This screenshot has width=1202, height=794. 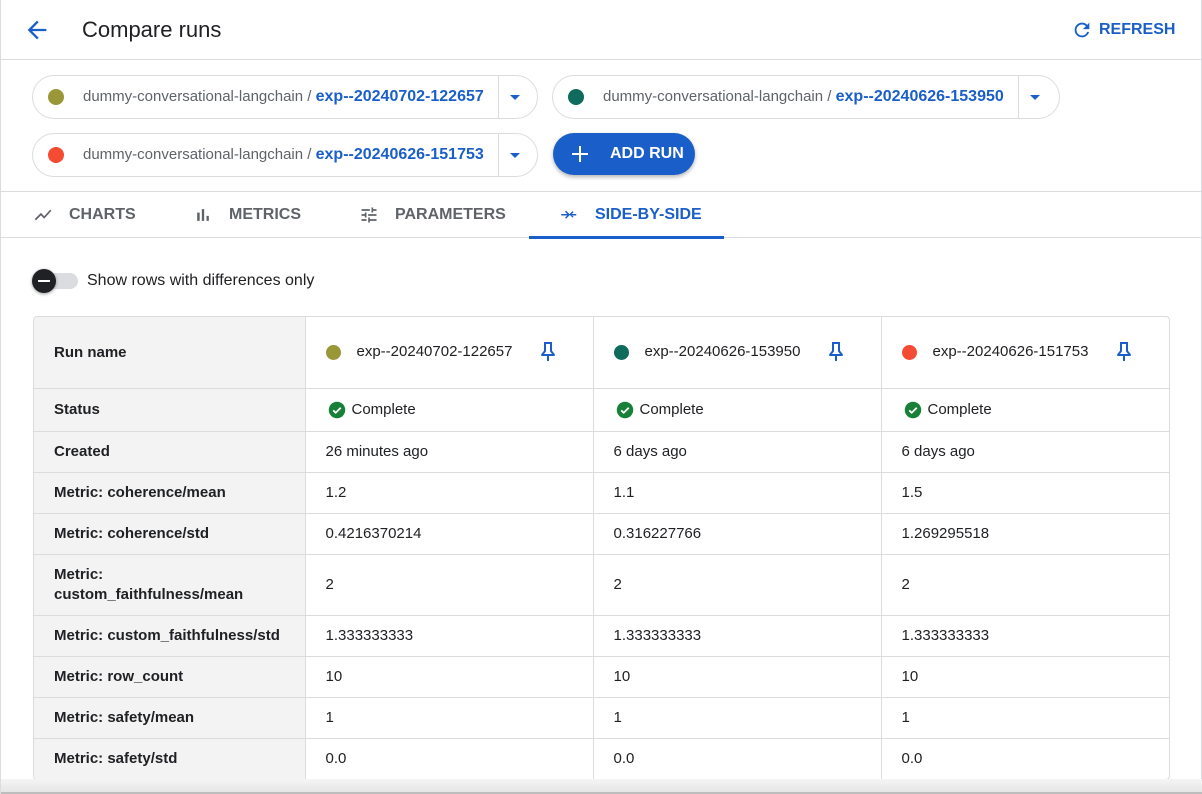 I want to click on tab-label: PARAMETERS, so click(x=450, y=214).